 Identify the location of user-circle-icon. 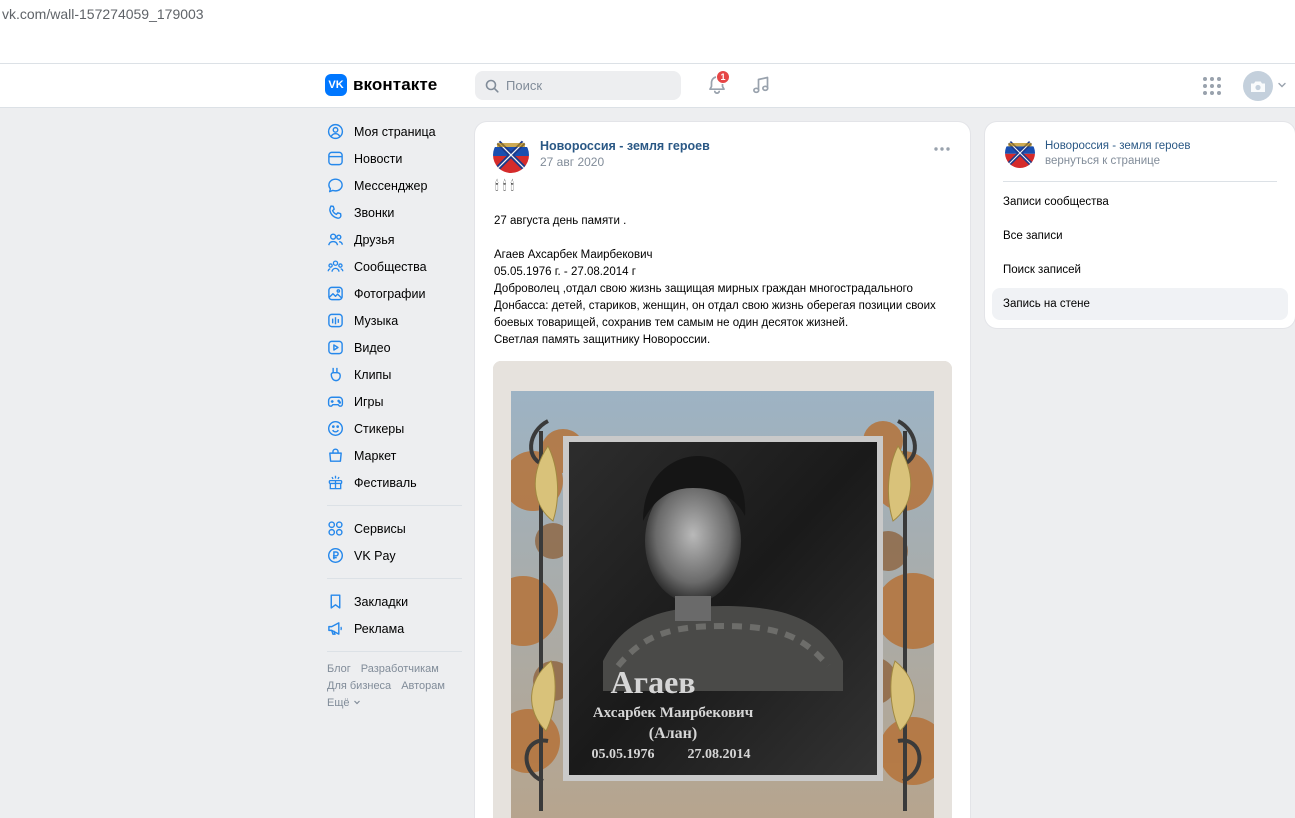
(335, 131).